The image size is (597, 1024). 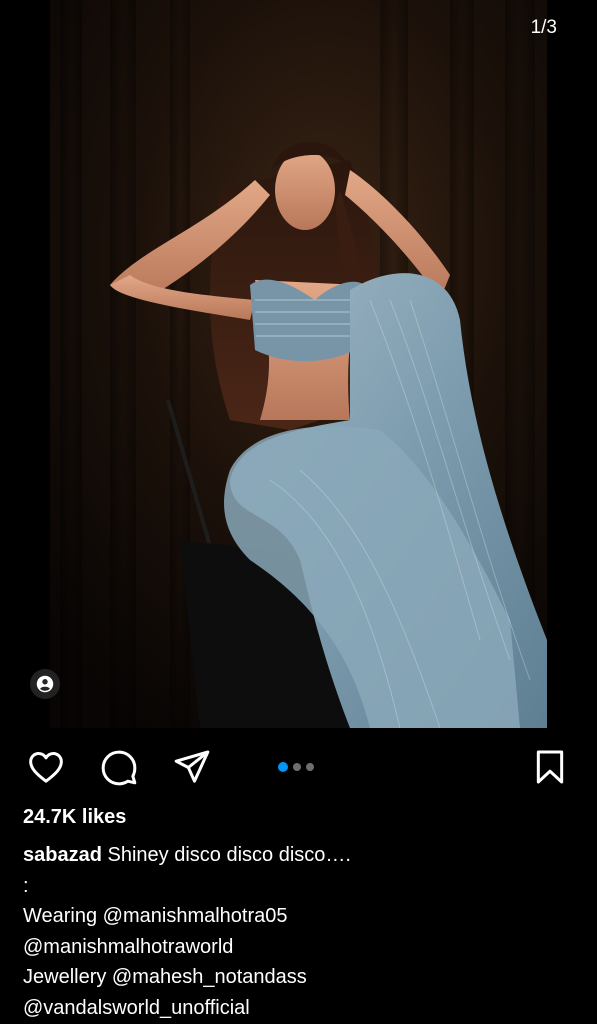 I want to click on paper-plane-icon, so click(x=192, y=766).